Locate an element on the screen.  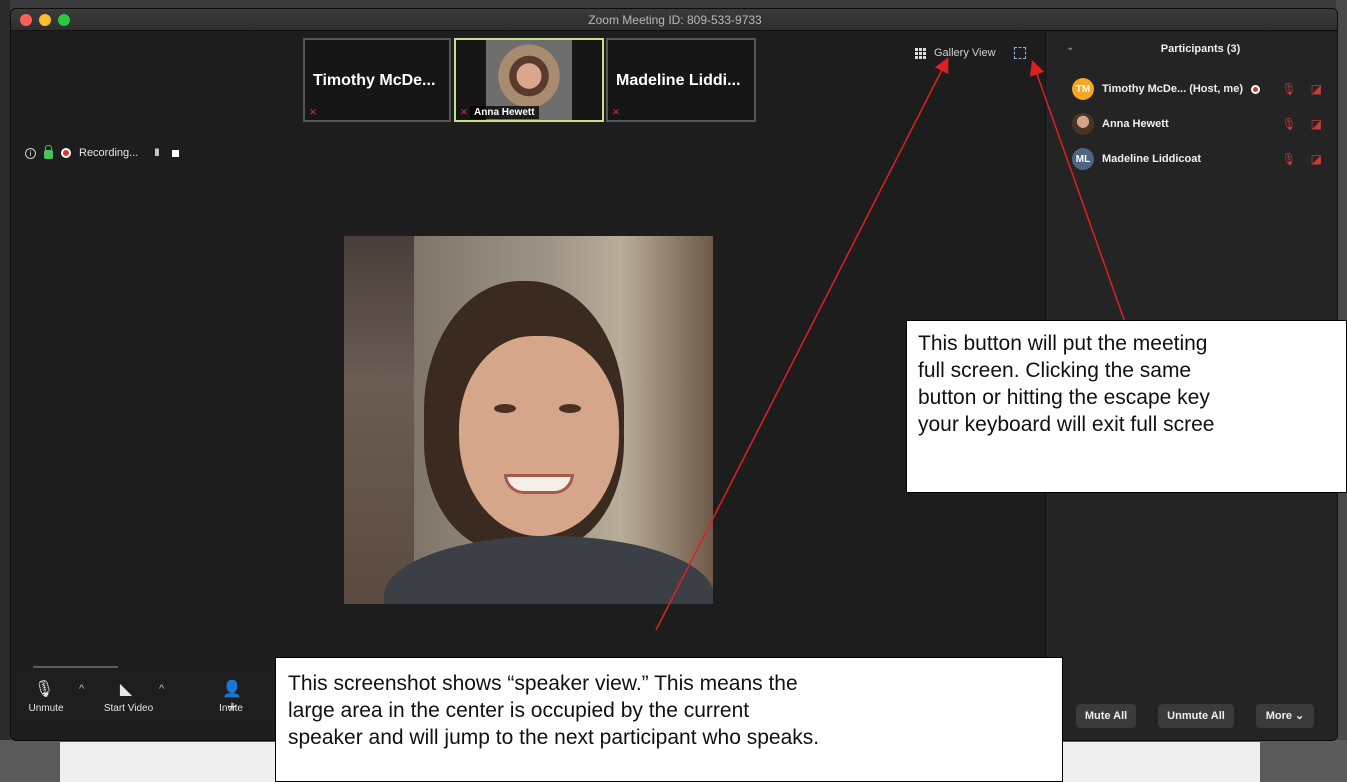
invite-button: 👤+ Invite is located at coordinates (231, 694).